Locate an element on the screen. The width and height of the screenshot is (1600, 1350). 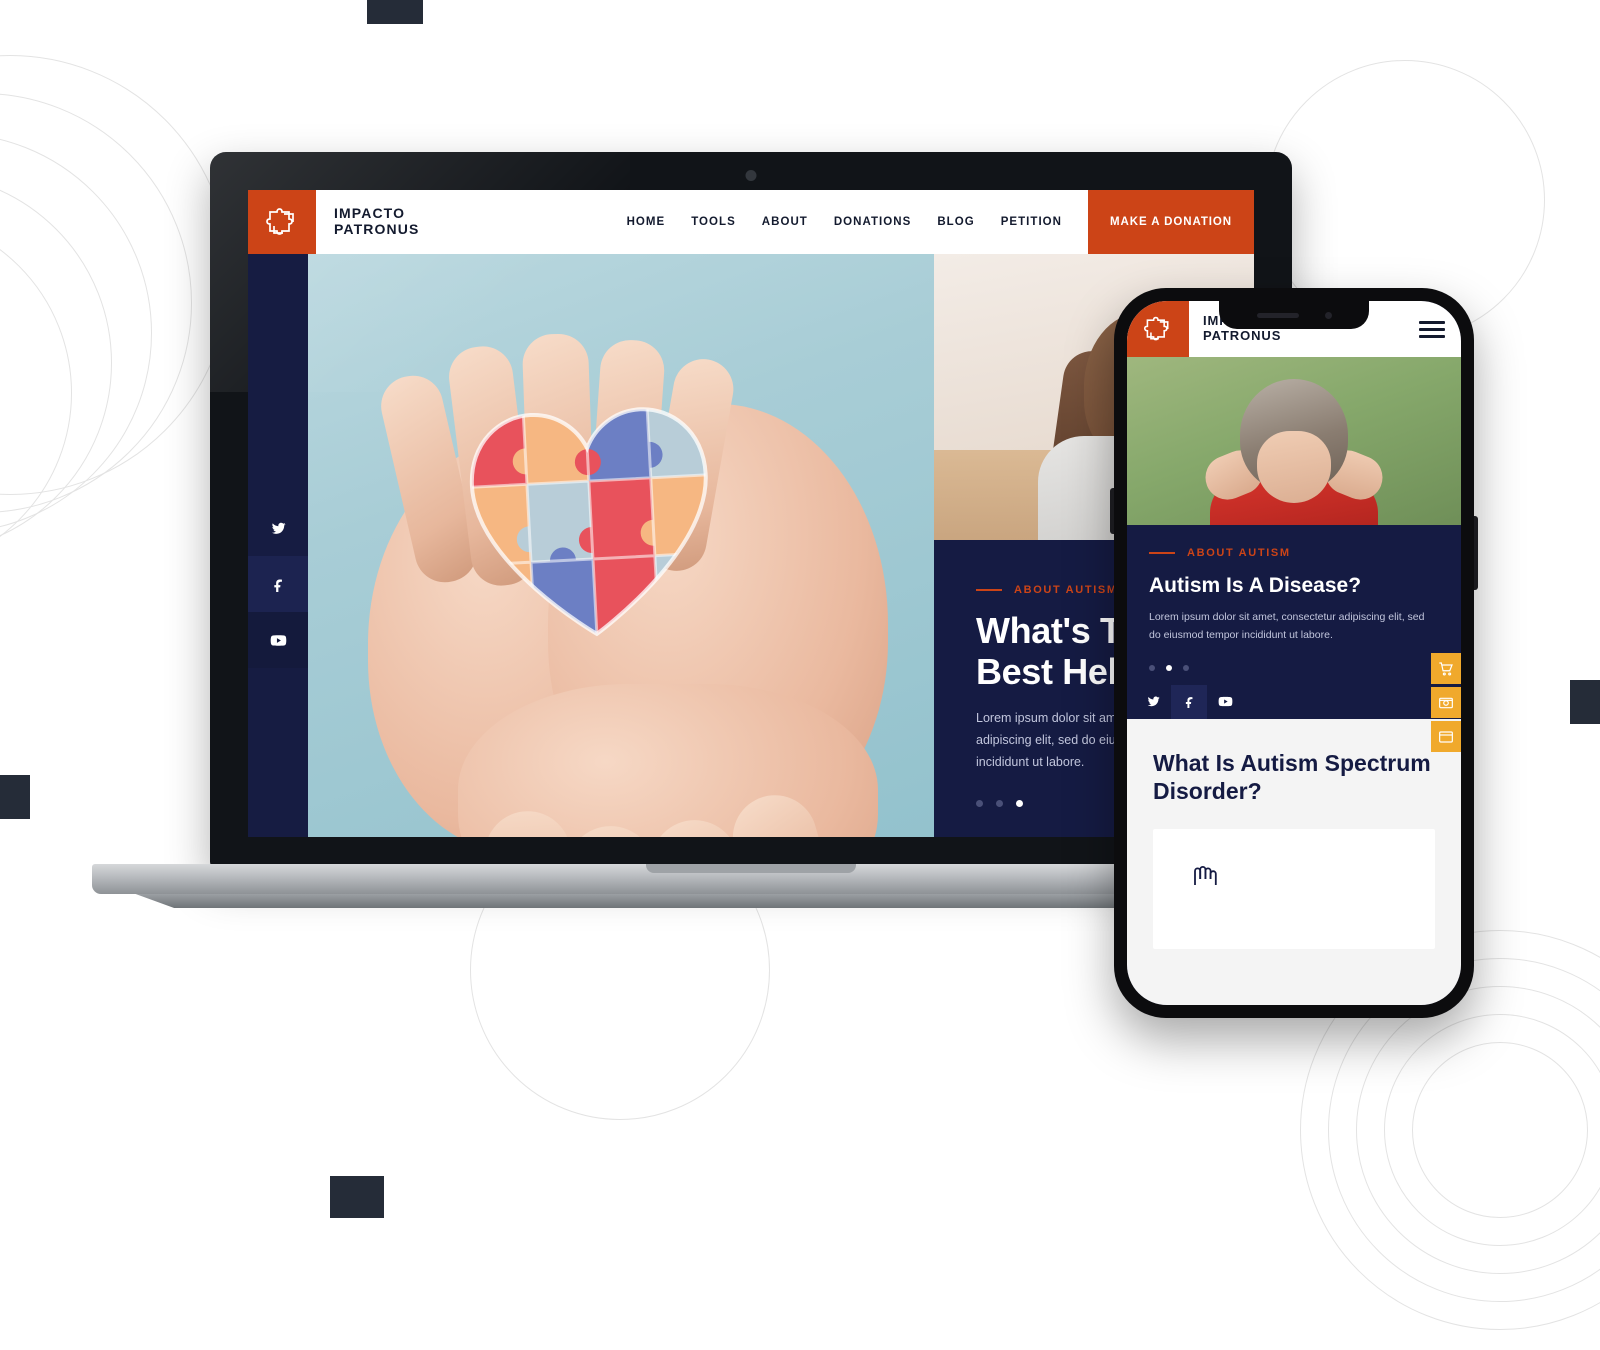
phone-brand-line-2: PATRONUS is located at coordinates (1242, 335).